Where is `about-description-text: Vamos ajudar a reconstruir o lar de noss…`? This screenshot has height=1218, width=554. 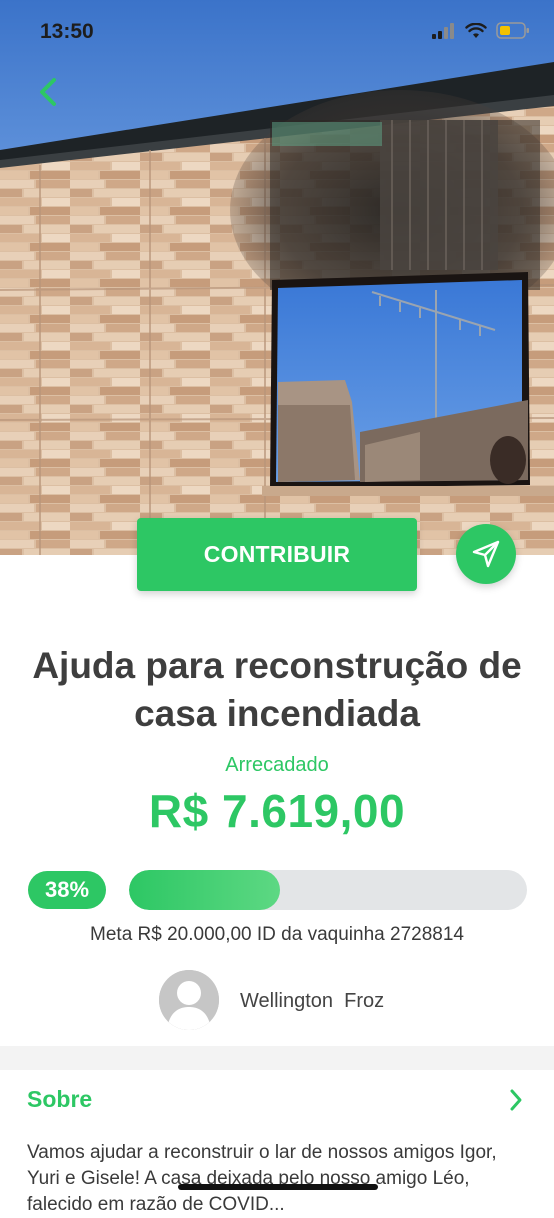 about-description-text: Vamos ajudar a reconstruir o lar de noss… is located at coordinates (262, 1178).